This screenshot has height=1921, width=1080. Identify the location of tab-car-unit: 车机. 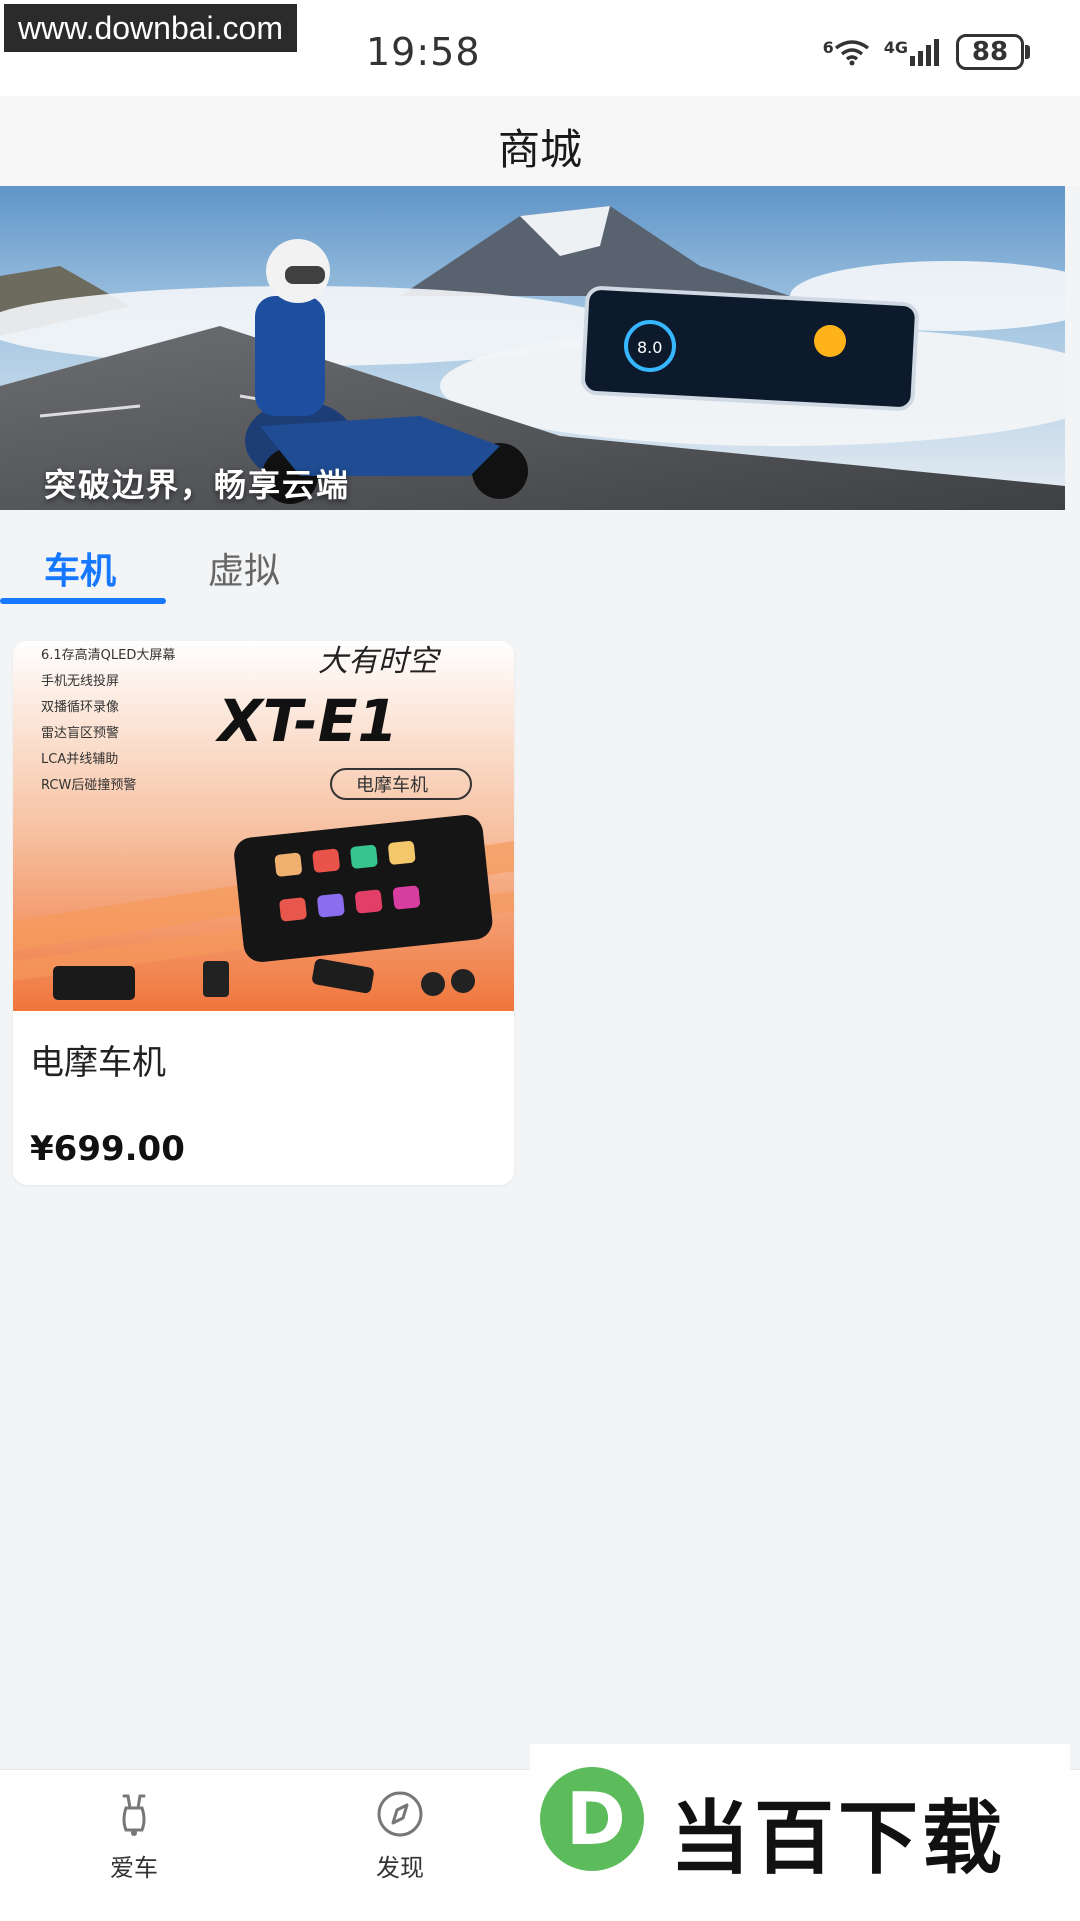
(80, 568).